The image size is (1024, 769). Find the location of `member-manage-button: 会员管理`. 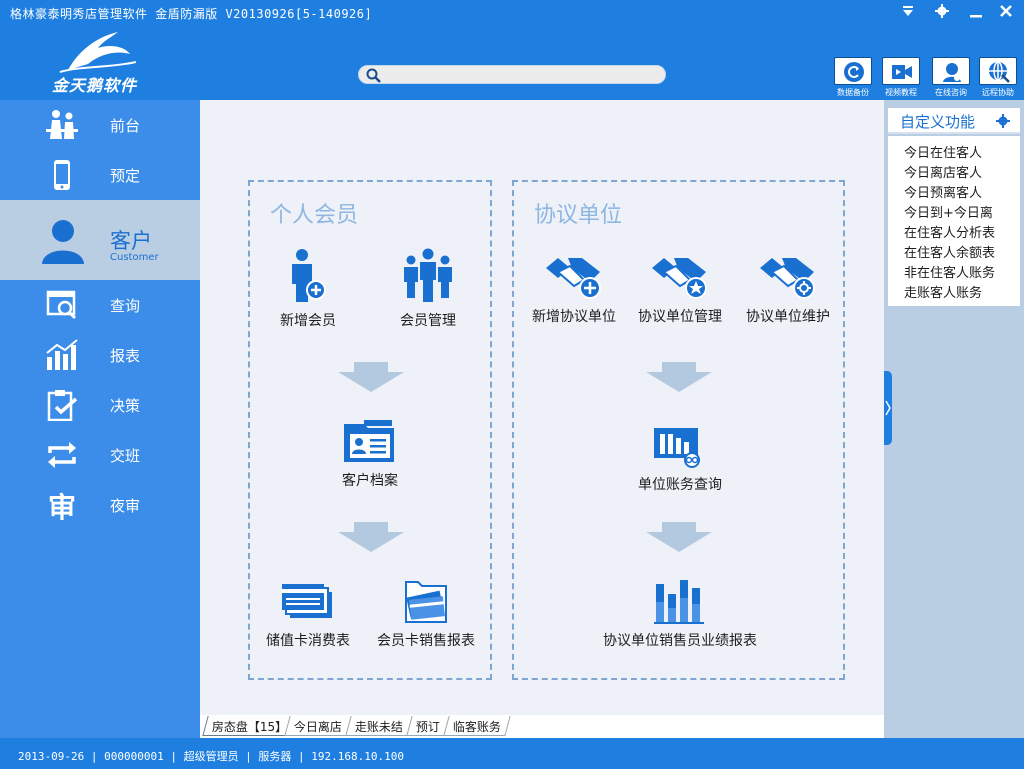

member-manage-button: 会员管理 is located at coordinates (428, 289).